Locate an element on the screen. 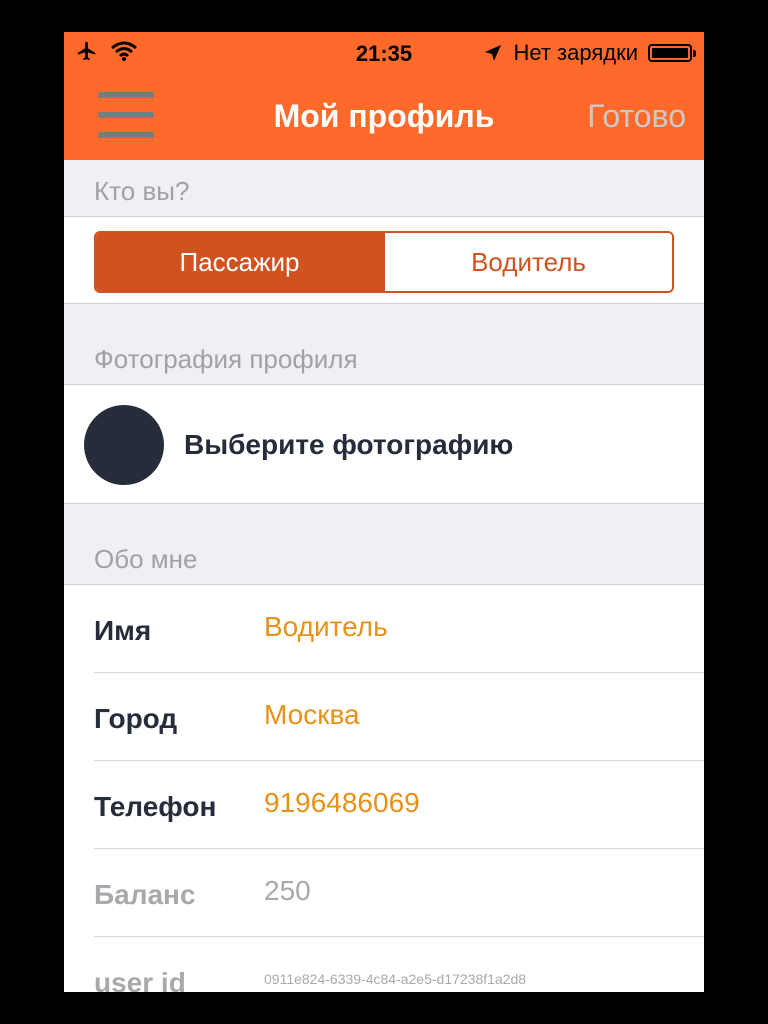 The width and height of the screenshot is (768, 1024). battery-status-text: Нет зарядки is located at coordinates (575, 52).